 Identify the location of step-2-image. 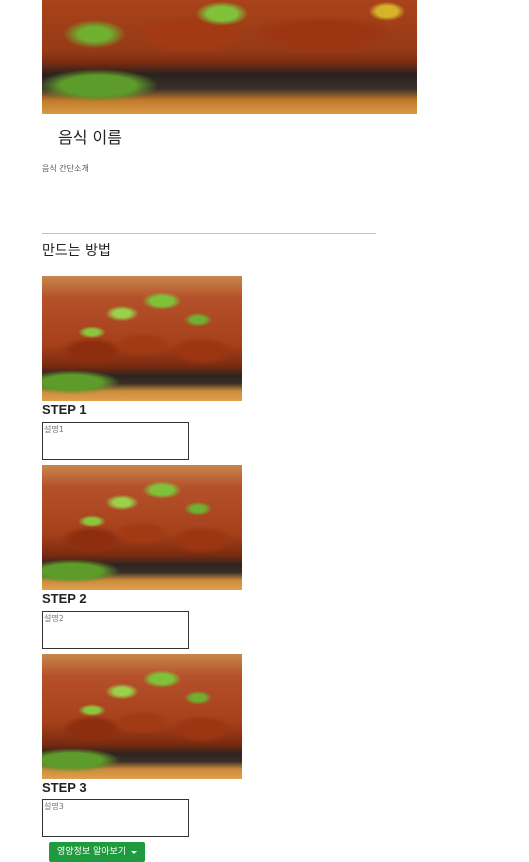
(142, 527).